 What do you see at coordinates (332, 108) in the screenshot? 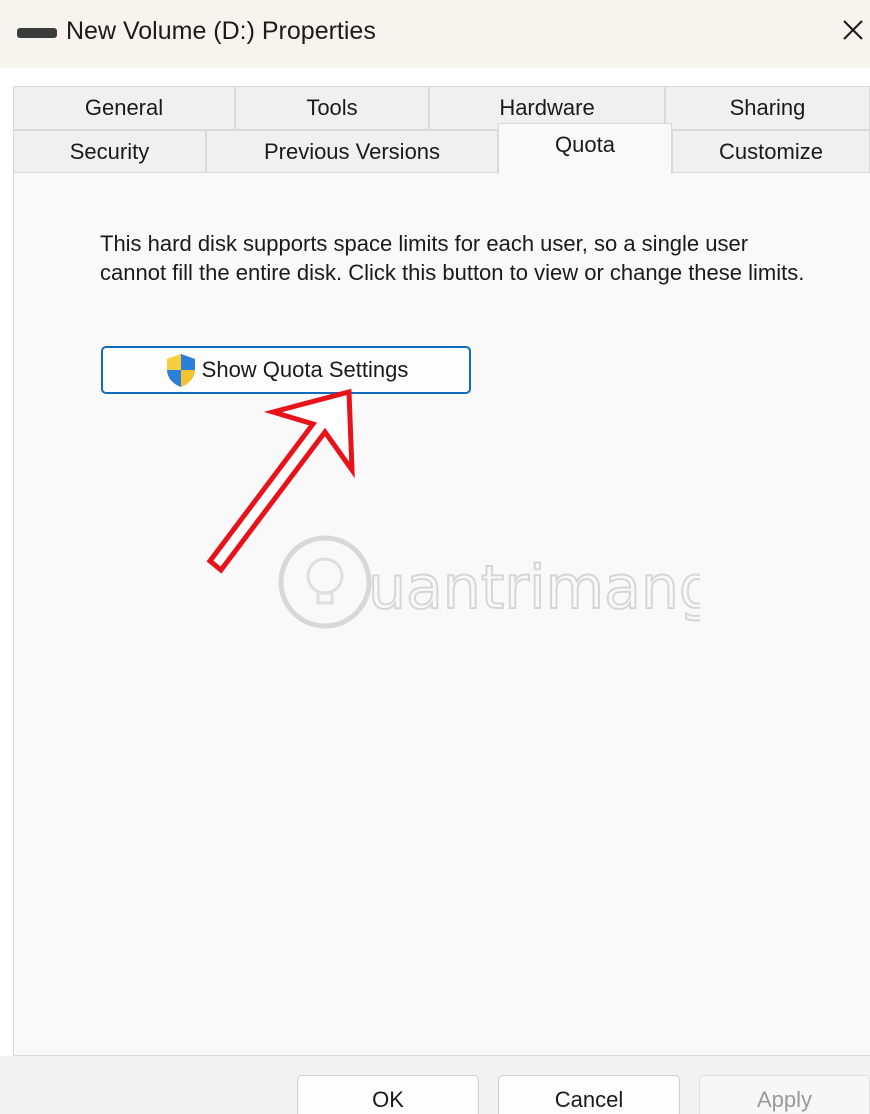
I see `tab-tools: Tools` at bounding box center [332, 108].